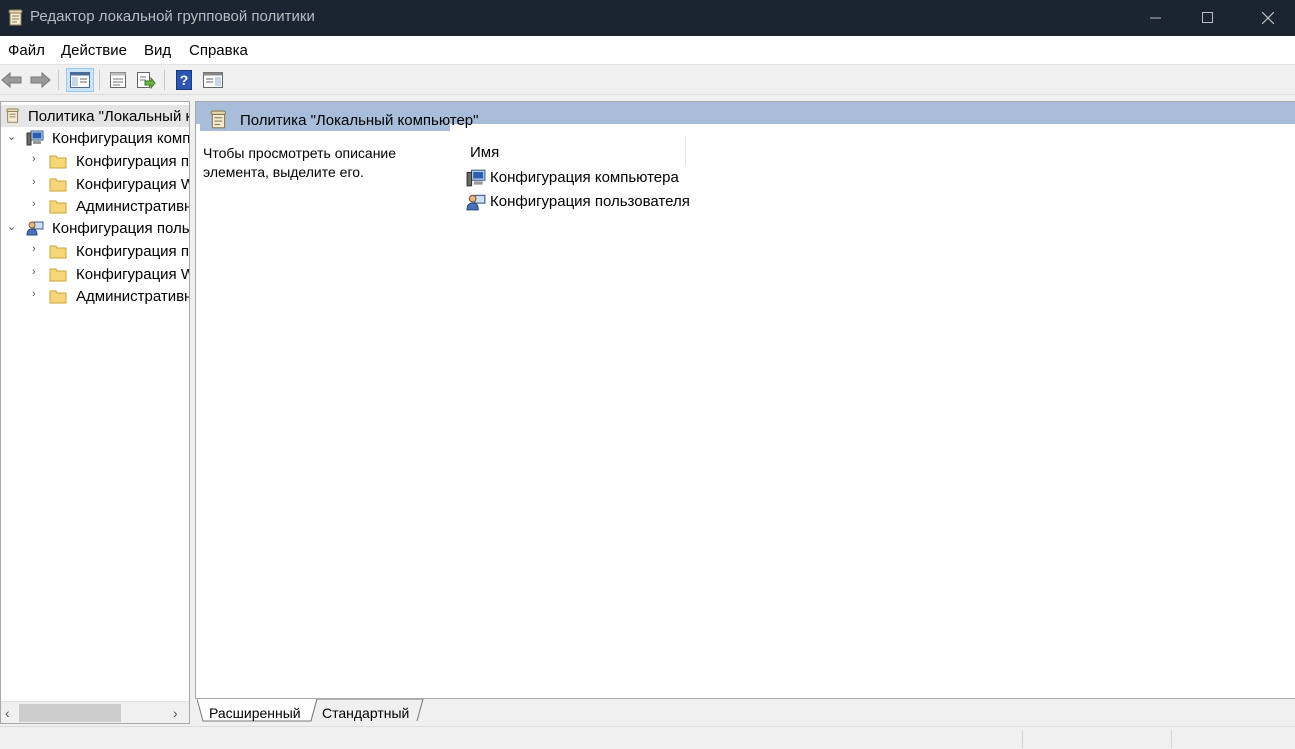 This screenshot has width=1295, height=749. I want to click on column-header-label: Имя, so click(485, 152).